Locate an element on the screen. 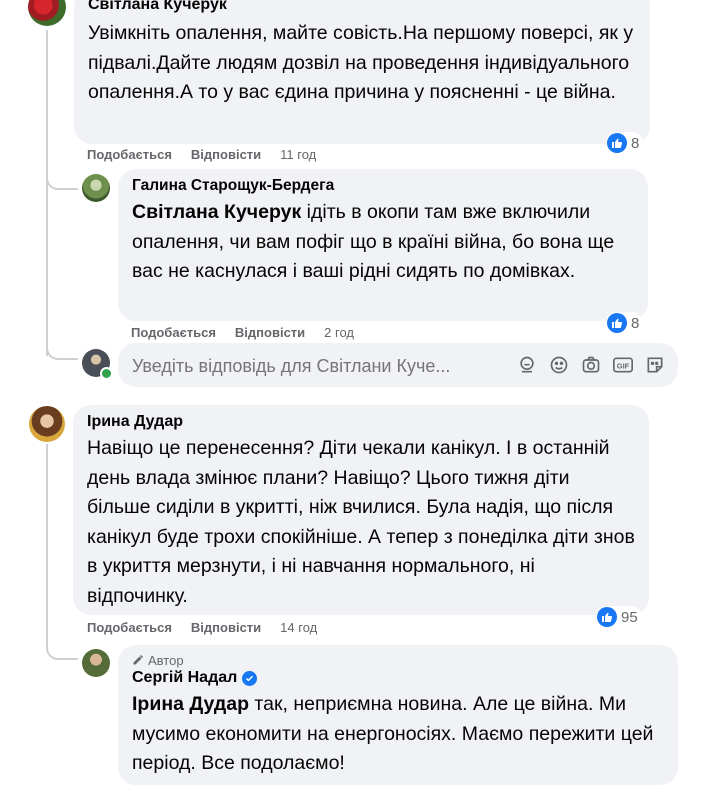 The height and width of the screenshot is (785, 716). reply-input-box: GIF is located at coordinates (398, 365).